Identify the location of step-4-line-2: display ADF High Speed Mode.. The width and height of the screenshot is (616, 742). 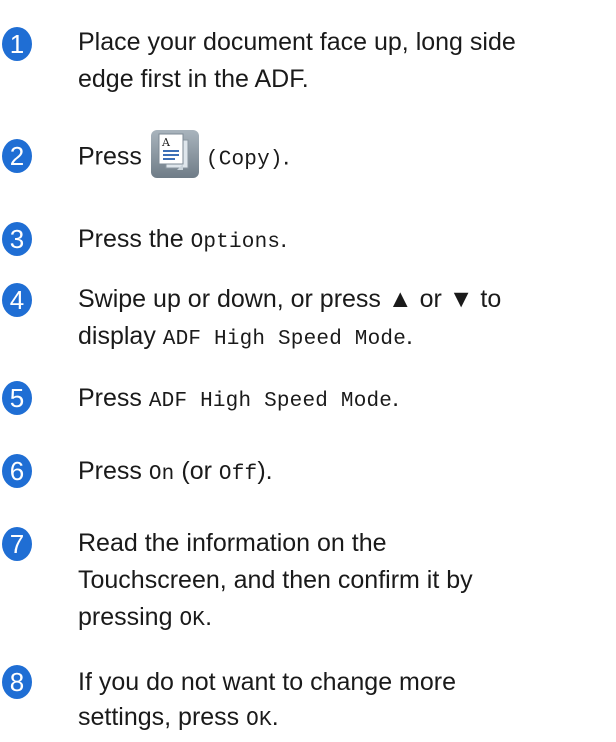
(346, 338).